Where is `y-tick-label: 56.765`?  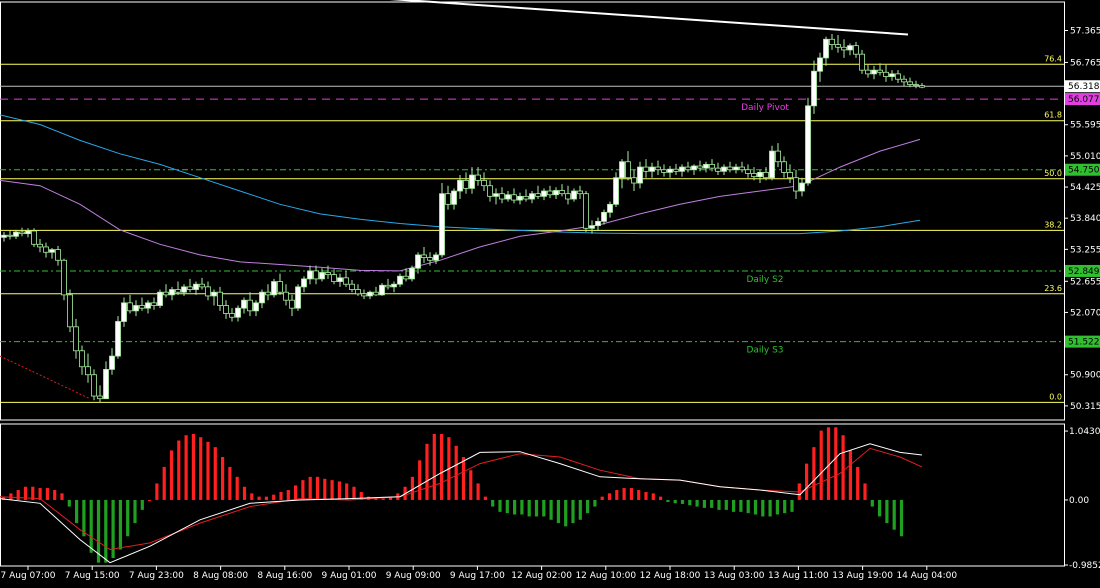
y-tick-label: 56.765 is located at coordinates (1085, 63).